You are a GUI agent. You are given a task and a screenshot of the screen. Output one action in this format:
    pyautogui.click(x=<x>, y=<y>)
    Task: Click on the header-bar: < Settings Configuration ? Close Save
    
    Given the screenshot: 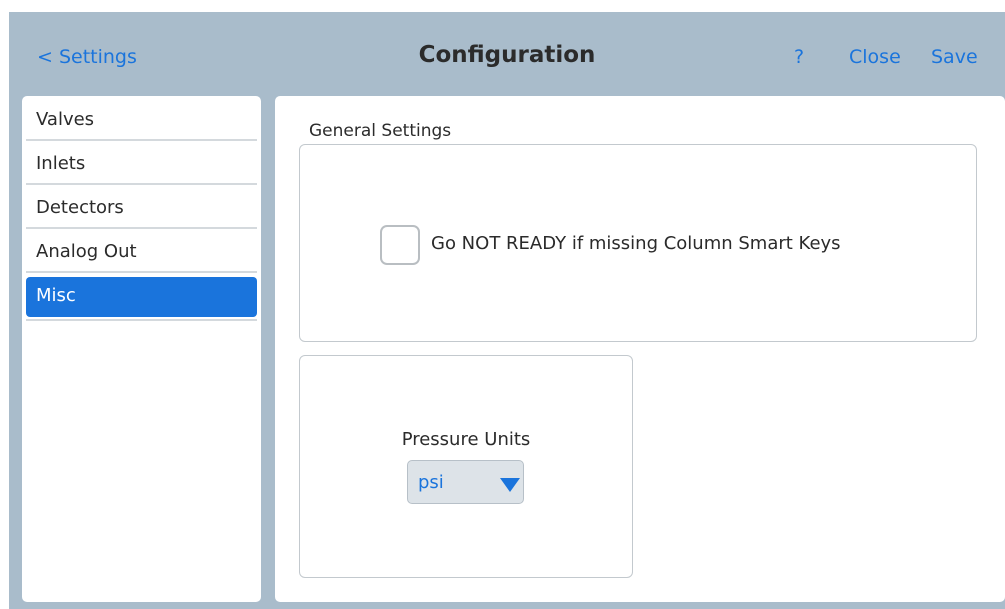 What is the action you would take?
    pyautogui.click(x=507, y=54)
    